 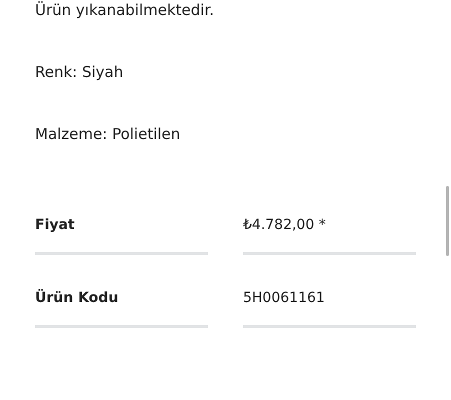 I want to click on spec-label: Ürün Kodu, so click(x=76, y=298).